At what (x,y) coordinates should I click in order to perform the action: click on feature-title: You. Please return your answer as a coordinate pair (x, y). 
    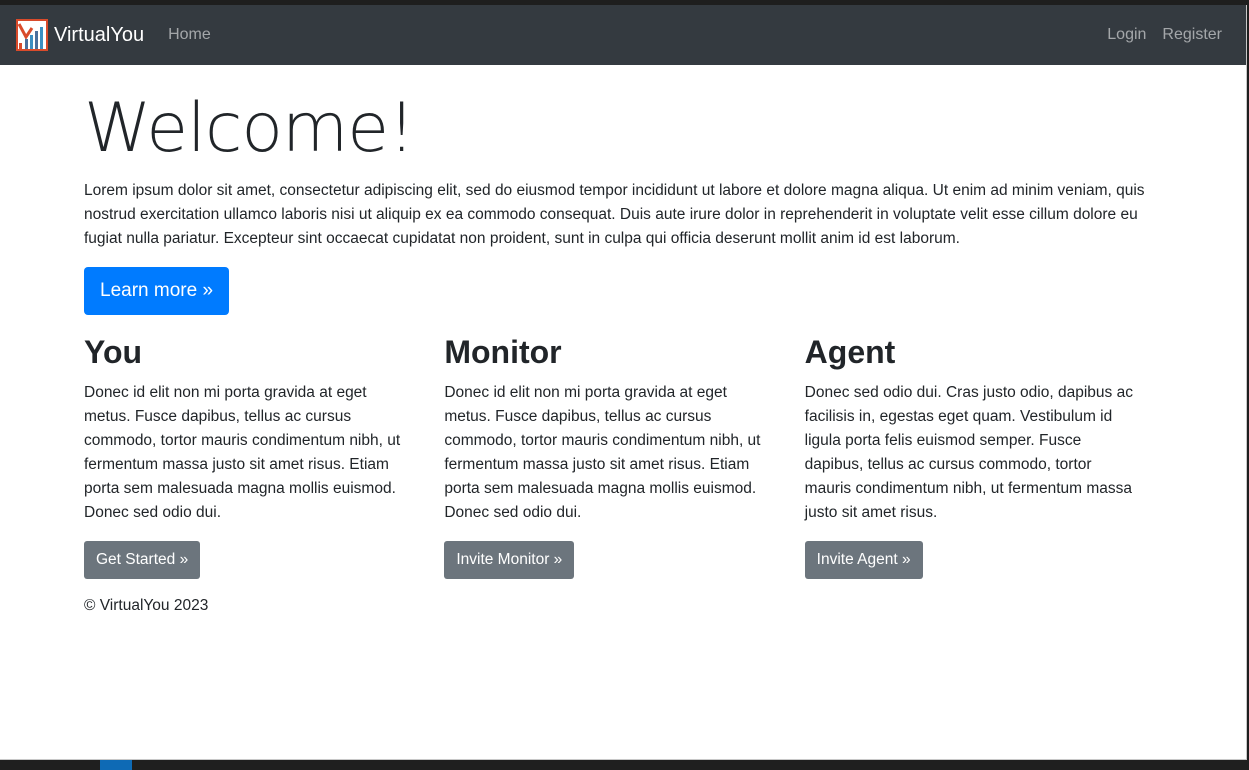
    Looking at the image, I should click on (113, 352).